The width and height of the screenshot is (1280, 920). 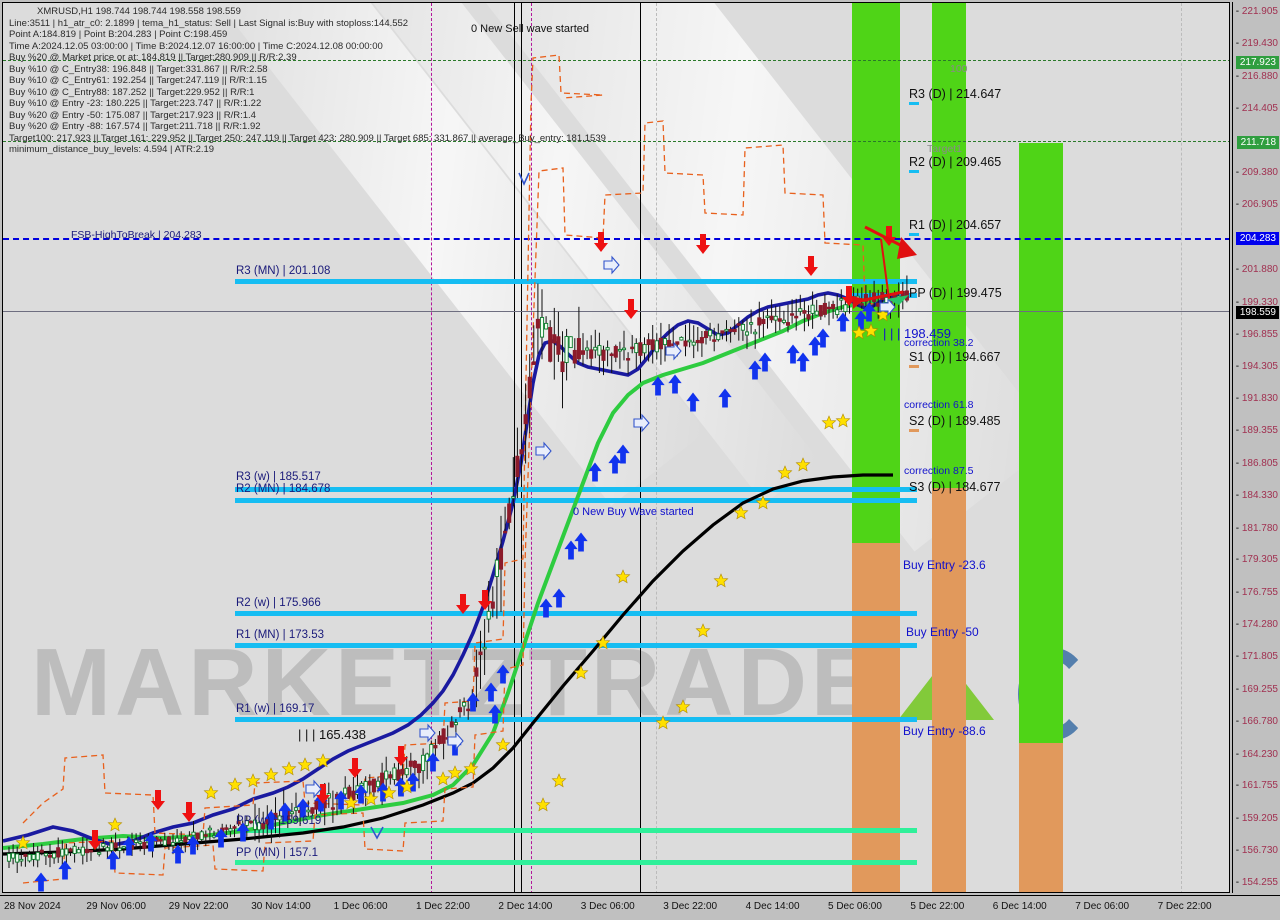 What do you see at coordinates (955, 94) in the screenshot?
I see `right-label-r3-d: R3 (D) | 214.647` at bounding box center [955, 94].